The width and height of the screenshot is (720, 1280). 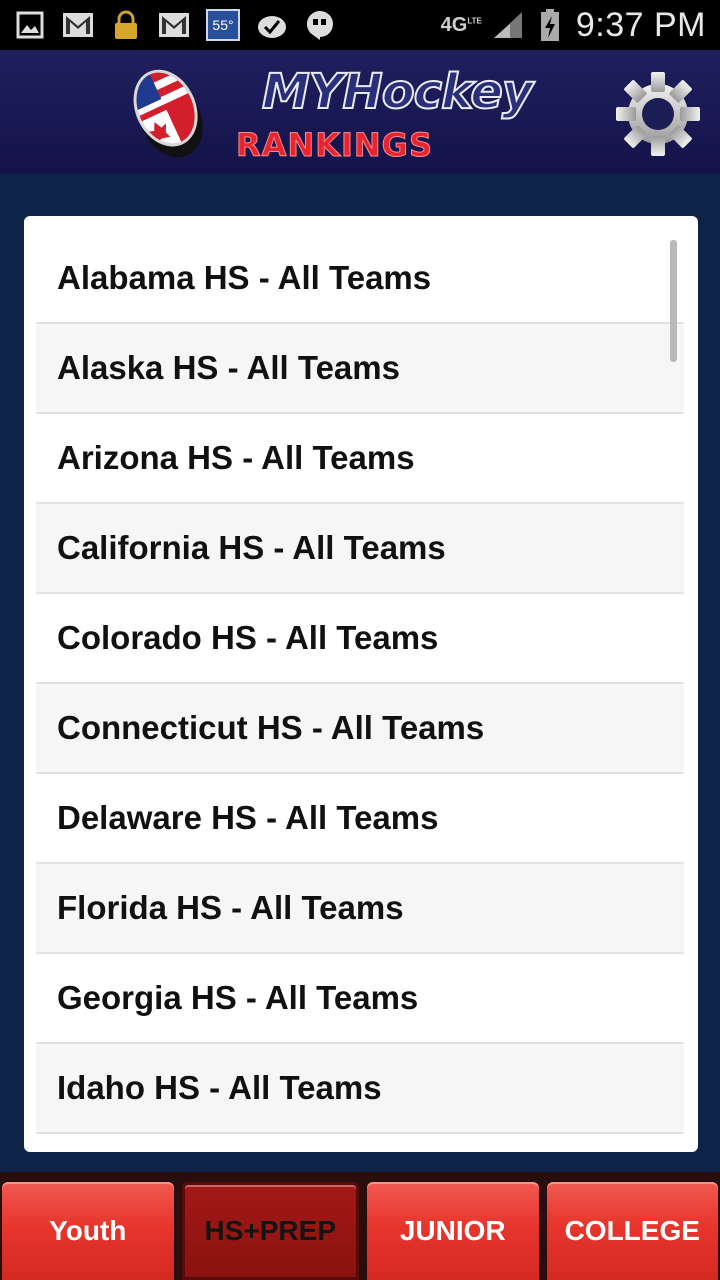 What do you see at coordinates (272, 25) in the screenshot?
I see `check-cloud-icon` at bounding box center [272, 25].